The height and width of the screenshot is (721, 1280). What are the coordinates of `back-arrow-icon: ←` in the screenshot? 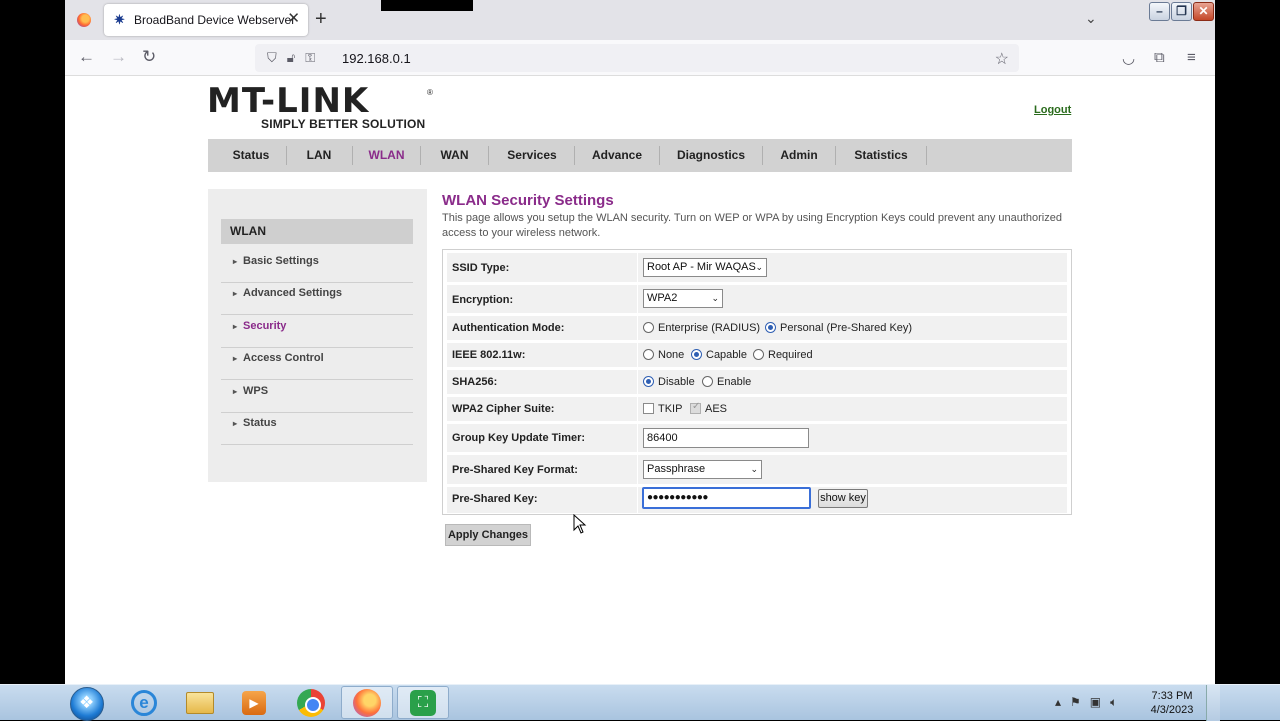 It's located at (86, 57).